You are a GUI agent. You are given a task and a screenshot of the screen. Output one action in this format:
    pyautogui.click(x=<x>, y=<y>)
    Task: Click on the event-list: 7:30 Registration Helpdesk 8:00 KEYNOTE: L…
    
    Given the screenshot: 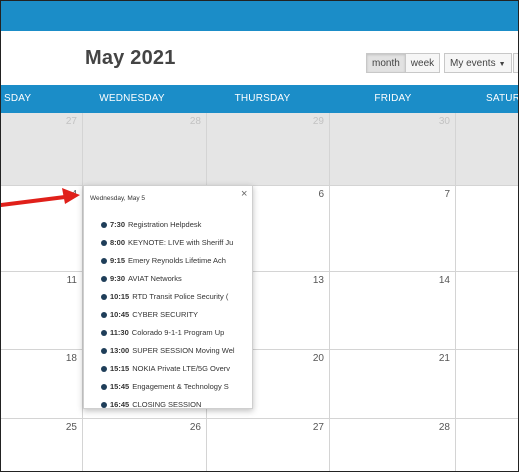 What is the action you would take?
    pyautogui.click(x=176, y=312)
    